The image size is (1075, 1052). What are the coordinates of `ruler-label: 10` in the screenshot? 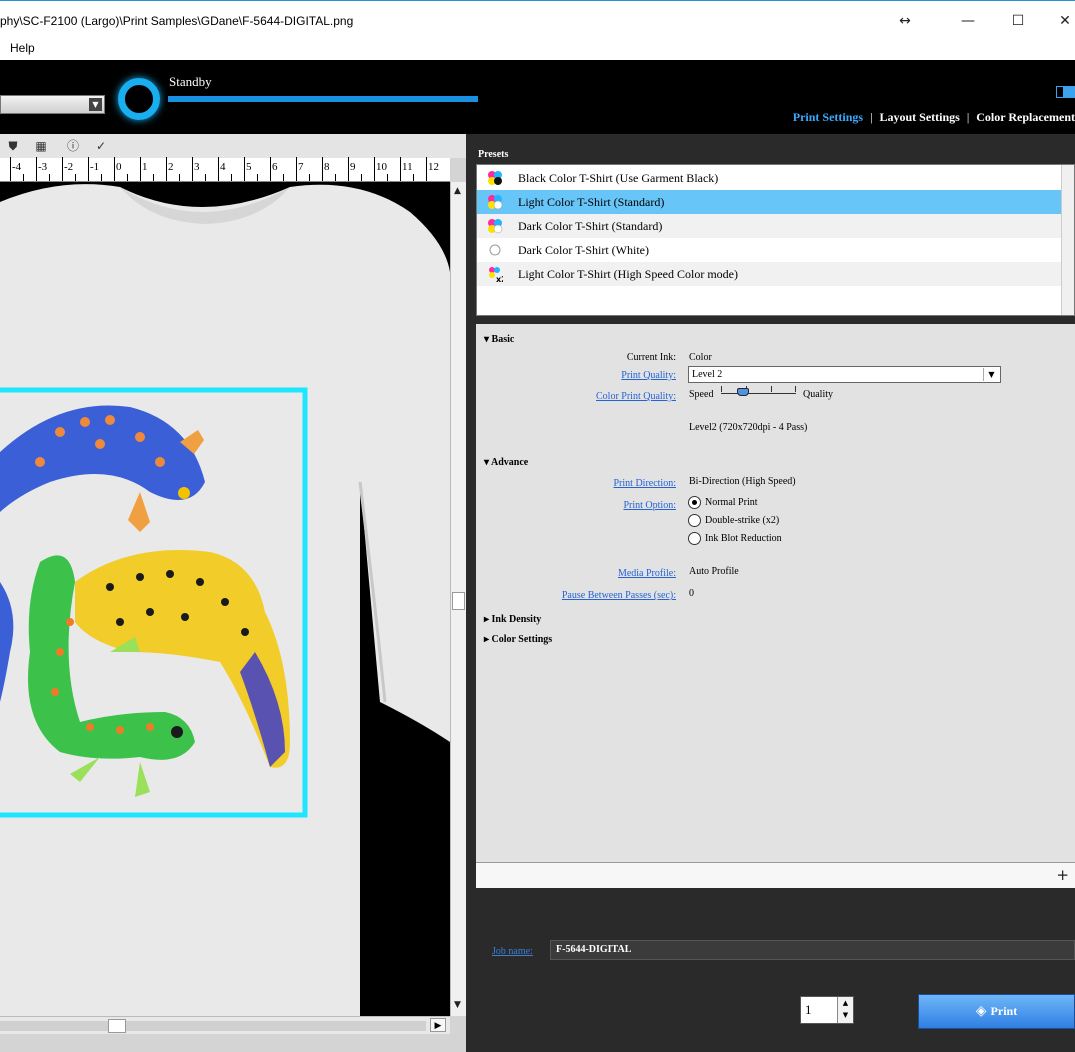 It's located at (381, 167).